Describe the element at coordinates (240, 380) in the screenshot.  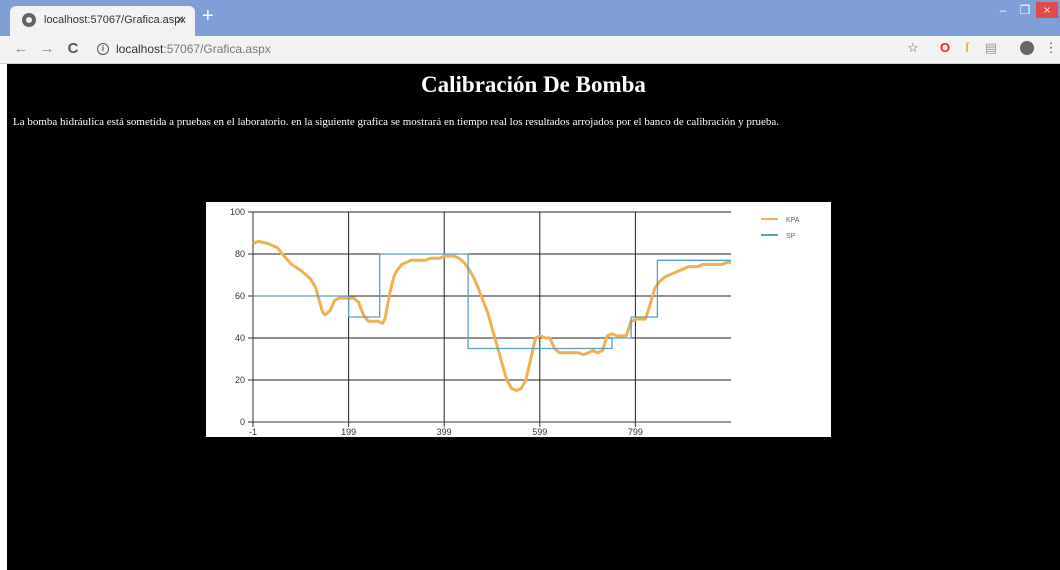
I see `y-tick-label: 20` at that location.